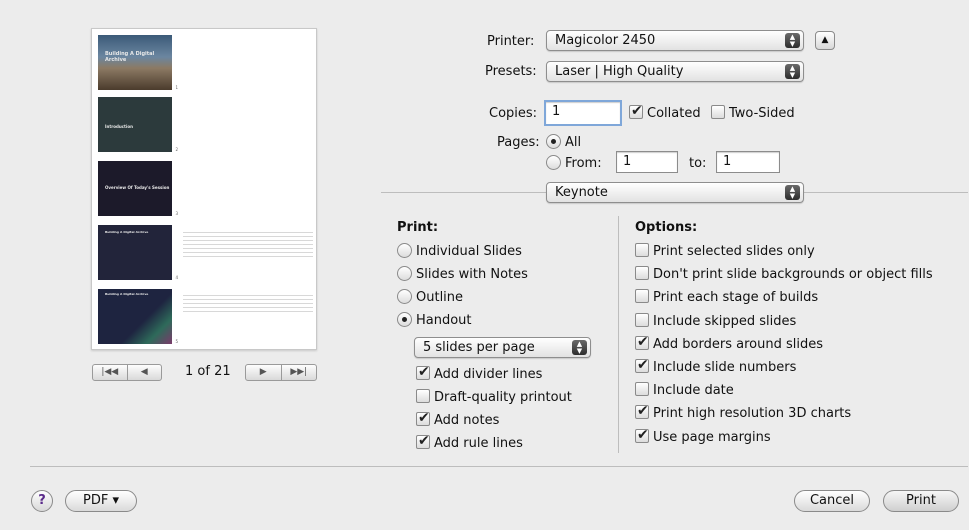 The image size is (969, 530). Describe the element at coordinates (494, 397) in the screenshot. I see `draft-quality-checkbox: Draft-quality printout` at that location.